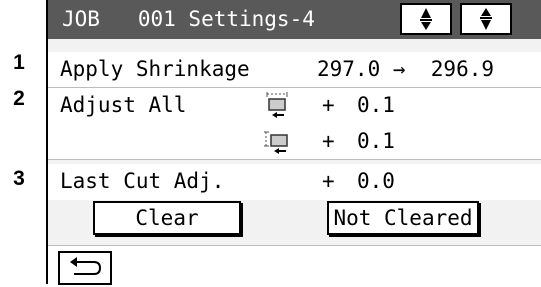  I want to click on adjust-all-row: Adjust All + 0.1, so click(294, 106).